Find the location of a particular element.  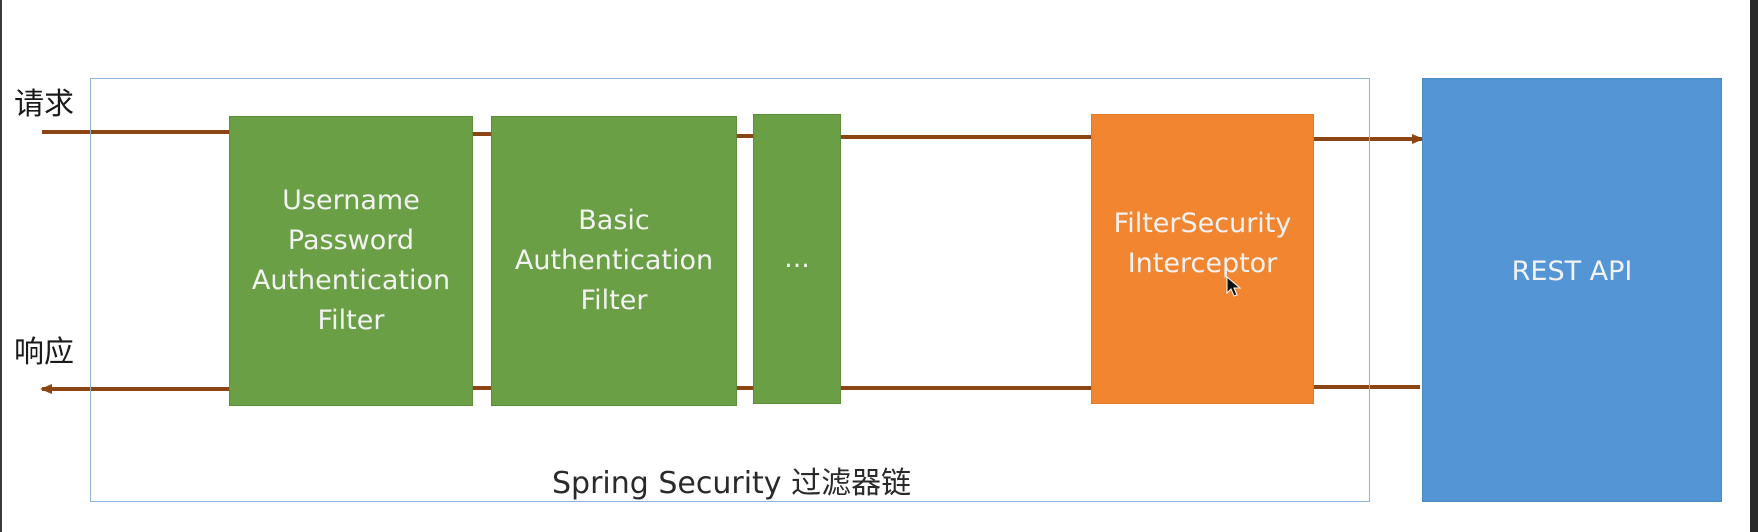

filter-security-interceptor: FilterSecurity Interceptor is located at coordinates (1202, 259).